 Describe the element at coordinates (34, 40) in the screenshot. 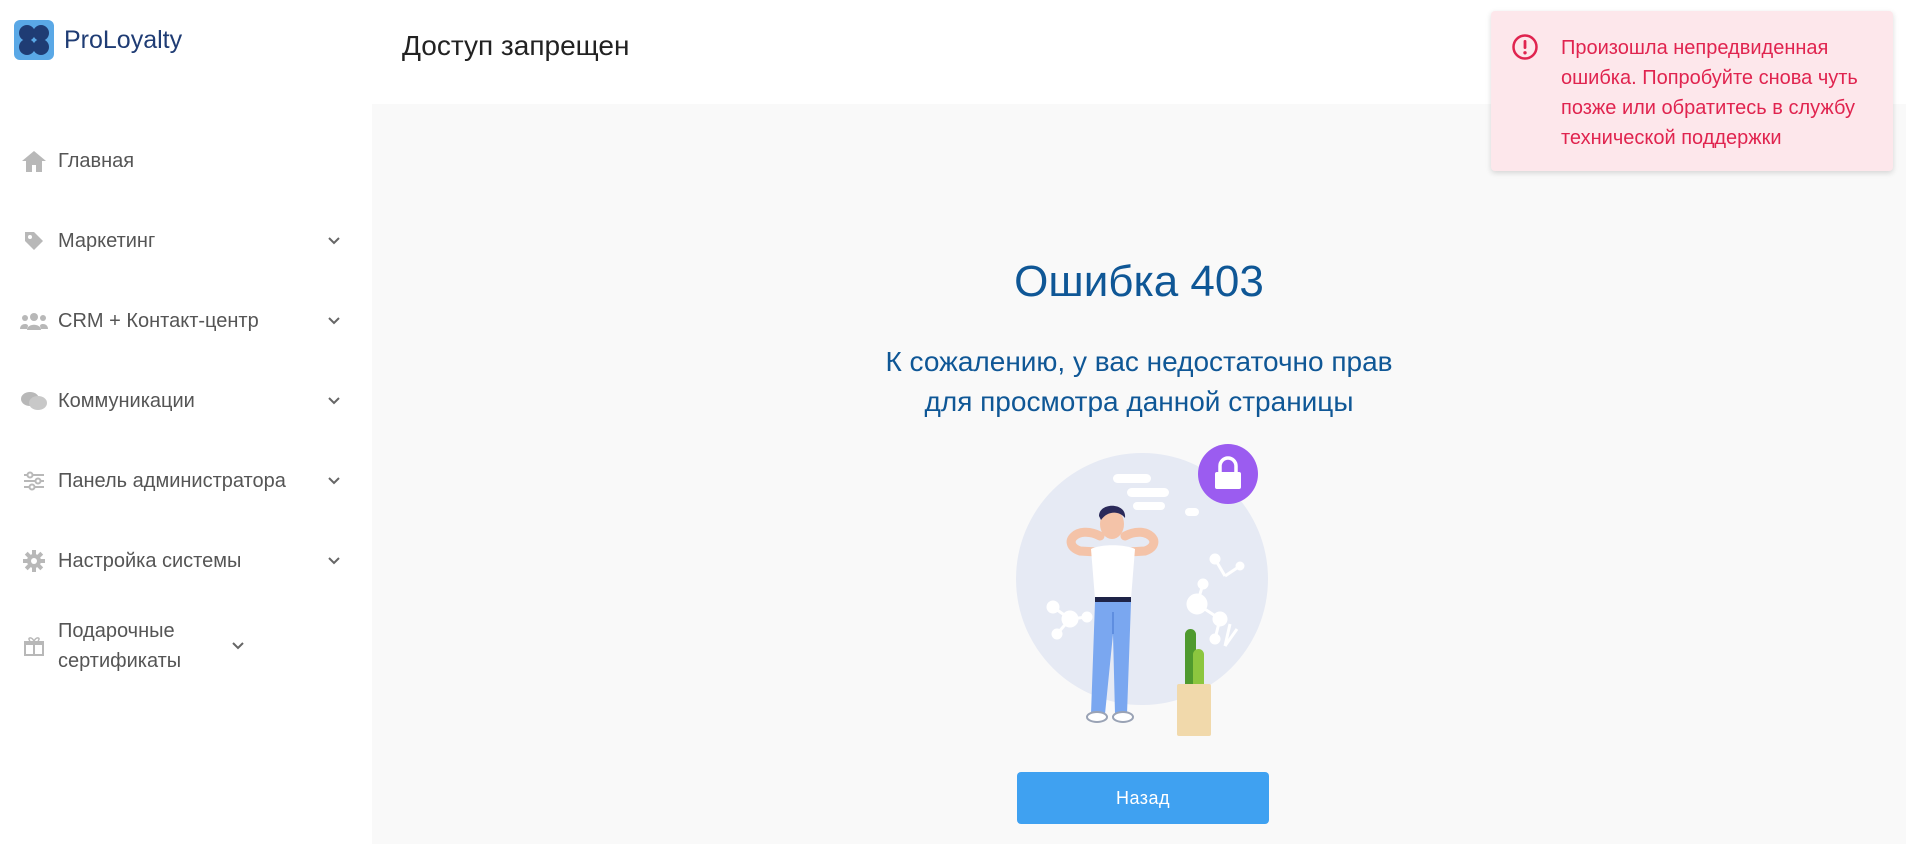

I see `logo-icon` at that location.